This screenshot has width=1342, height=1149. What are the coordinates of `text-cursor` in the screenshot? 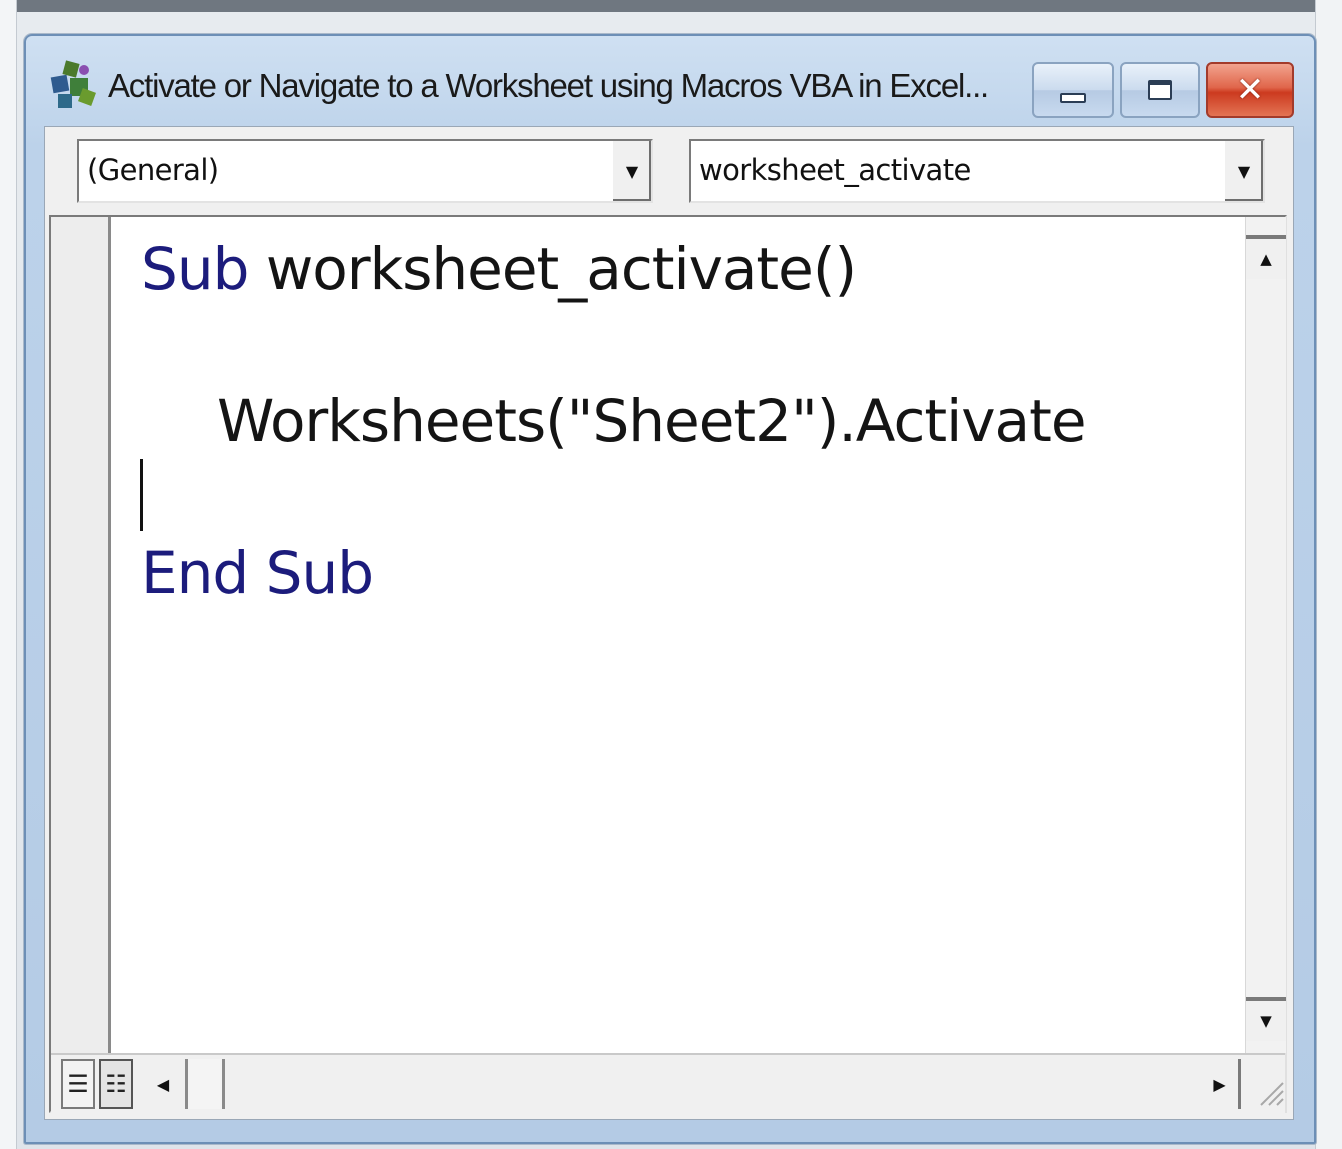 It's located at (141, 495).